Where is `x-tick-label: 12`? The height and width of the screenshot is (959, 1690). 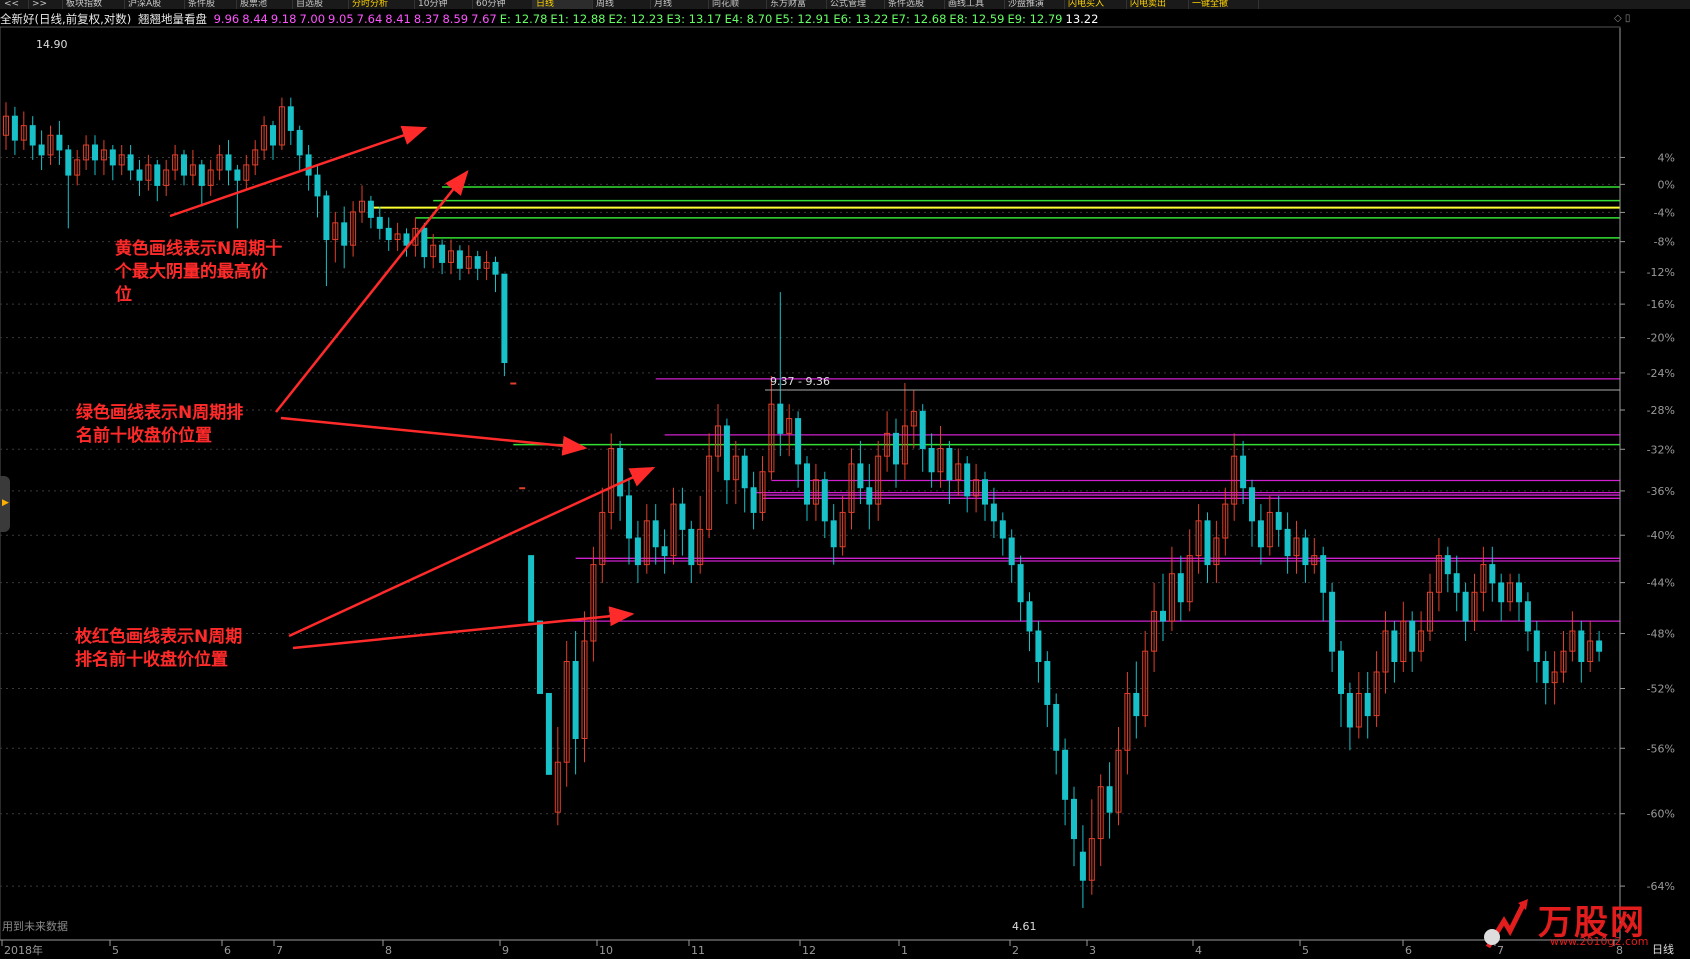
x-tick-label: 12 is located at coordinates (809, 950).